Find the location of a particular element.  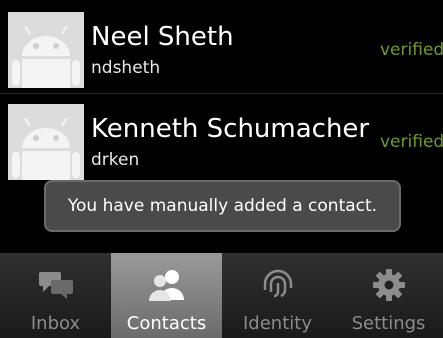

contact-name: Kenneth Schumacher is located at coordinates (230, 129).